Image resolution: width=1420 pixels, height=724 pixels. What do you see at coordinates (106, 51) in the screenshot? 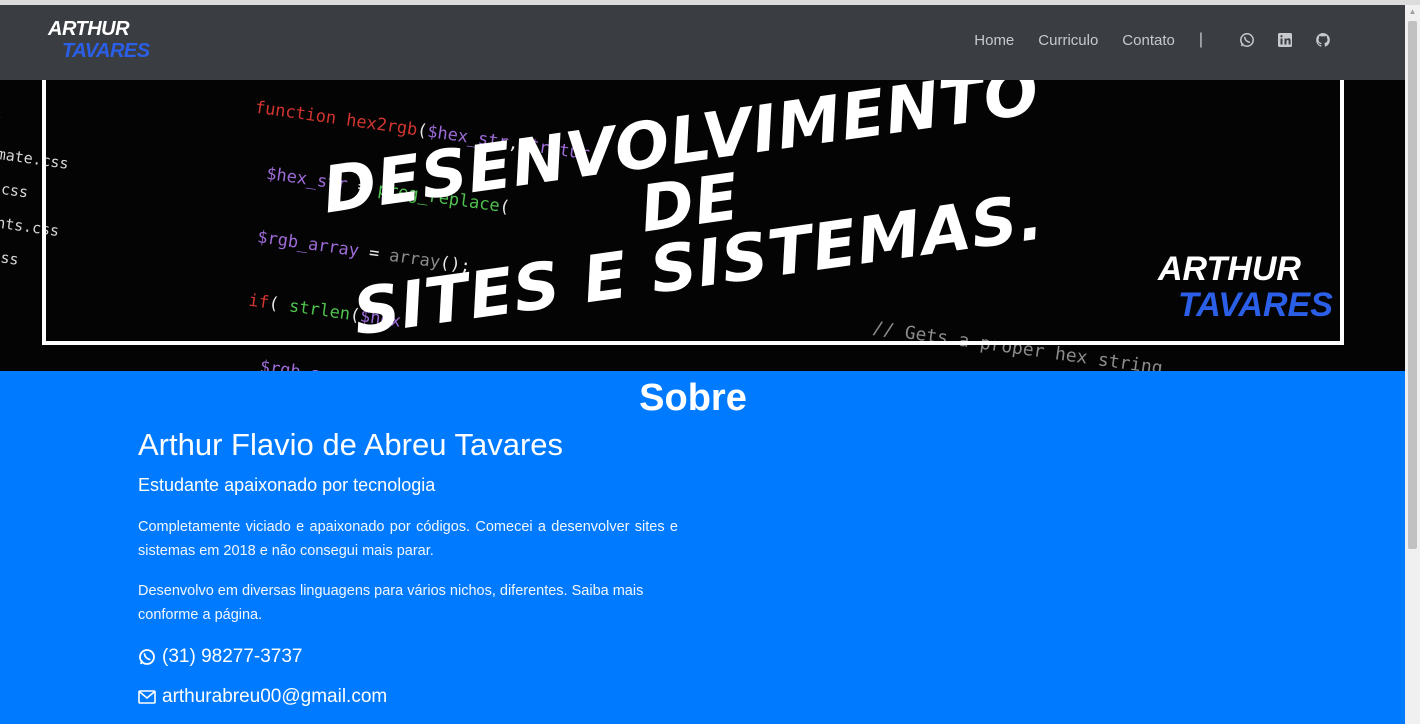
I see `brand-line2: TAVARES` at bounding box center [106, 51].